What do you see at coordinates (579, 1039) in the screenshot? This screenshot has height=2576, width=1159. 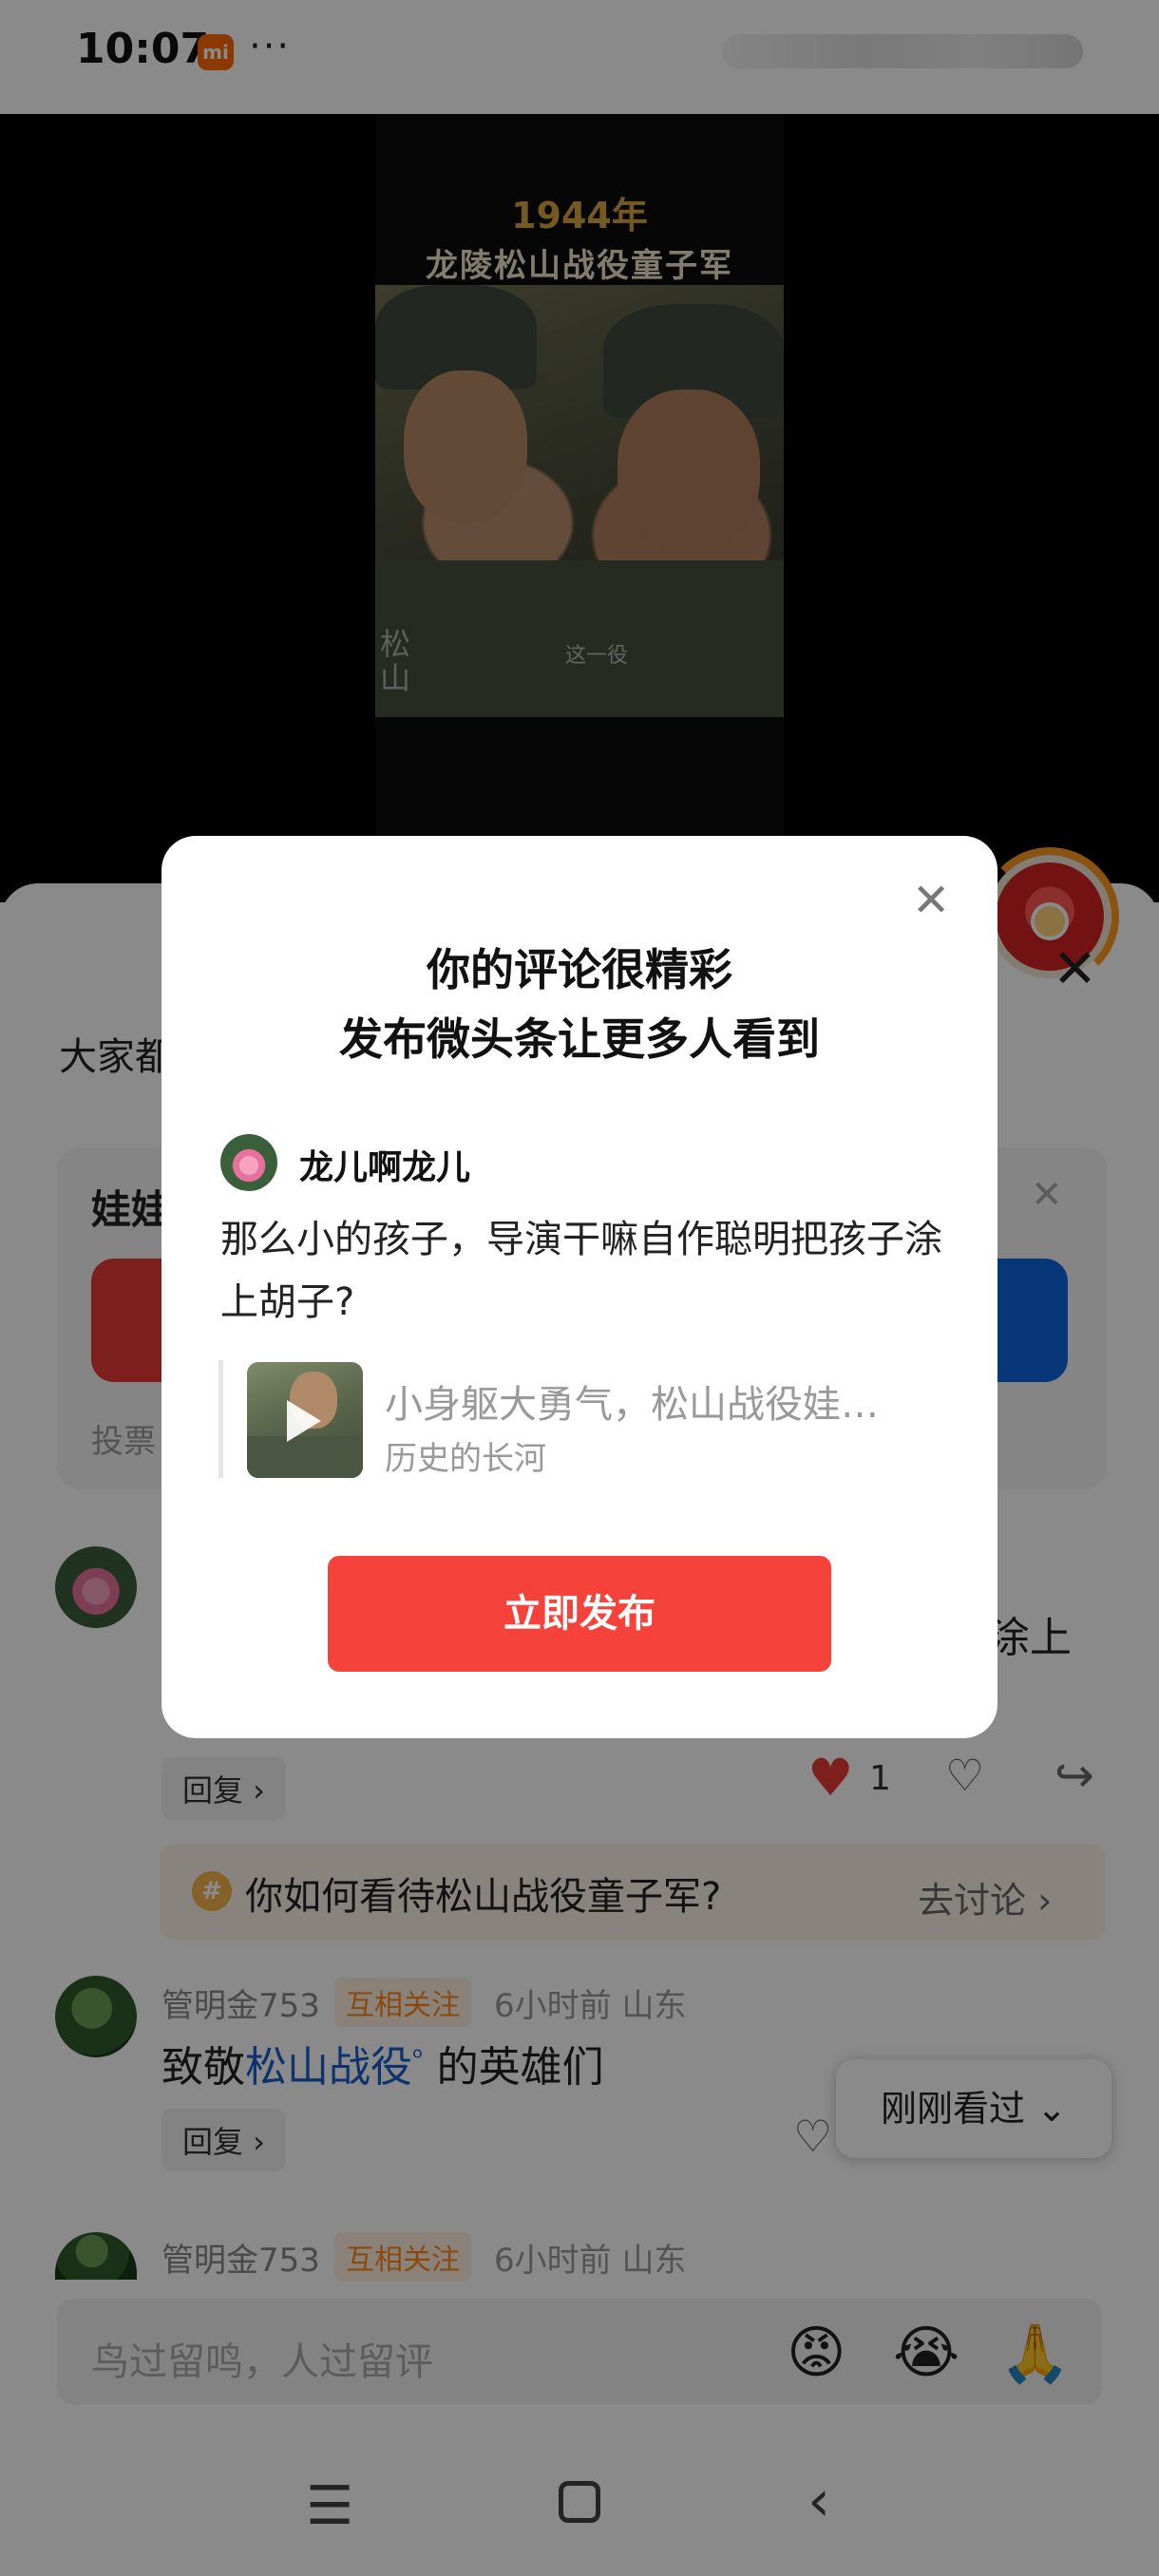 I see `dialog-title-line2: 发布微头条让更多人看到` at bounding box center [579, 1039].